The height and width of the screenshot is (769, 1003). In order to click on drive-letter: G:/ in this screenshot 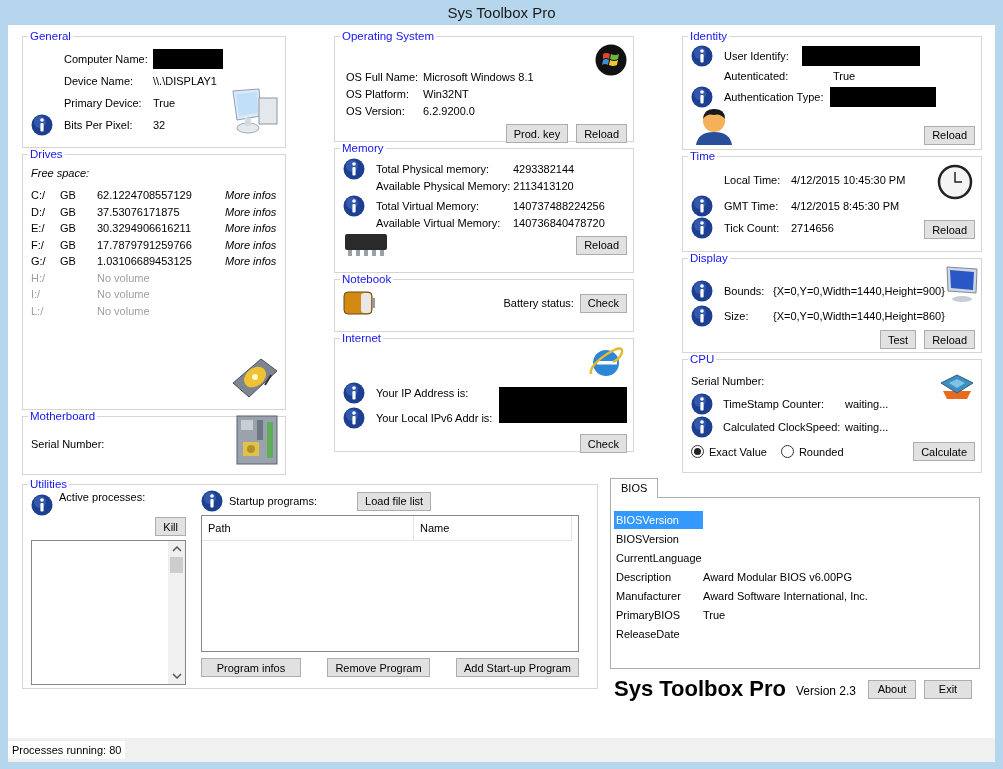, I will do `click(39, 261)`.